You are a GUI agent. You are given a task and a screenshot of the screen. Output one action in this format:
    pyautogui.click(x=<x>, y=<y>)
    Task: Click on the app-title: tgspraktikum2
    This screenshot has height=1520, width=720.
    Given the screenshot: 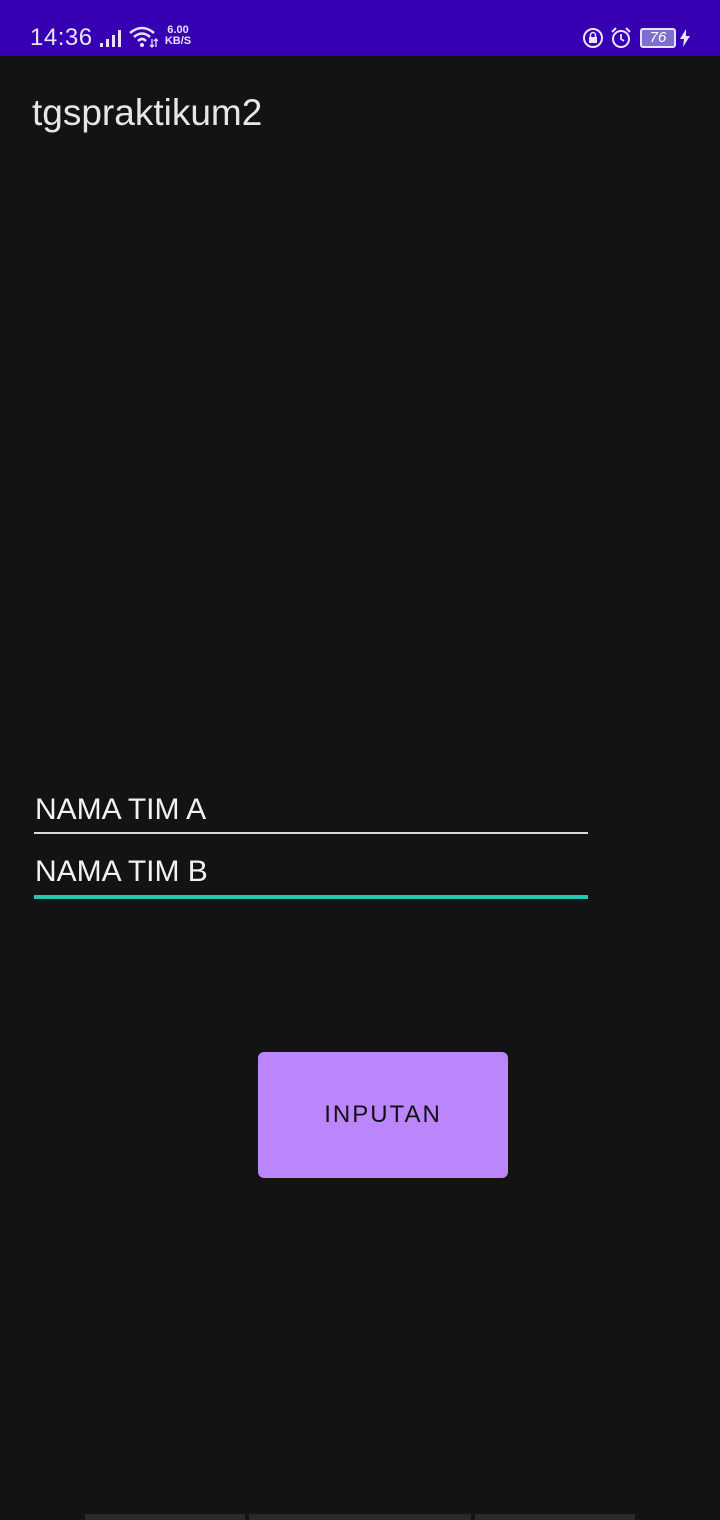 What is the action you would take?
    pyautogui.click(x=147, y=112)
    